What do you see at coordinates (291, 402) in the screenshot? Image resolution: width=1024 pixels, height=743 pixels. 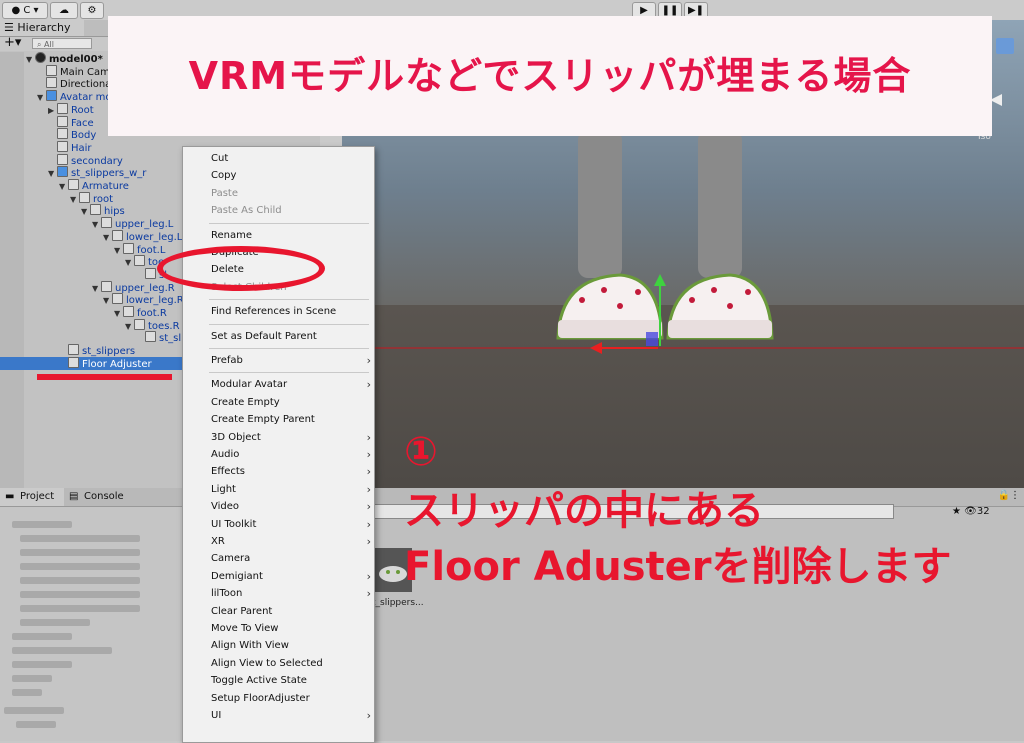 I see `menu-item-create-empty: Create Empty` at bounding box center [291, 402].